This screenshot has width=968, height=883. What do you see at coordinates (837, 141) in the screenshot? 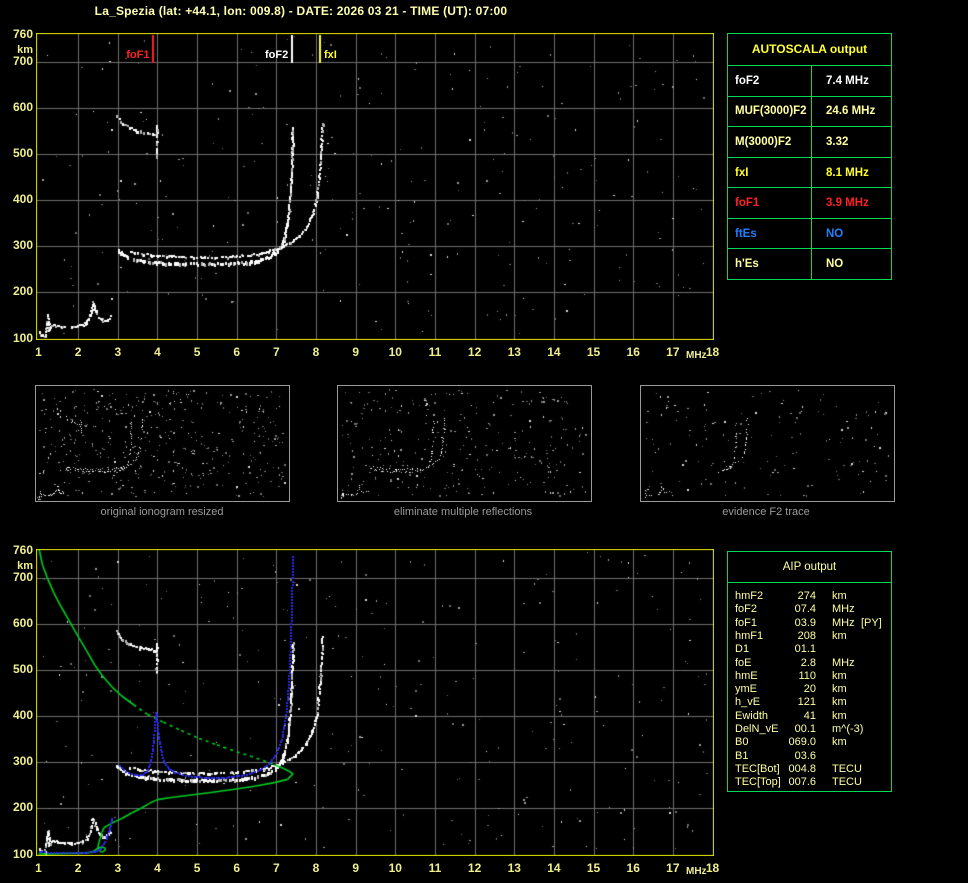
I see `autoscala-param-value: 3.32` at bounding box center [837, 141].